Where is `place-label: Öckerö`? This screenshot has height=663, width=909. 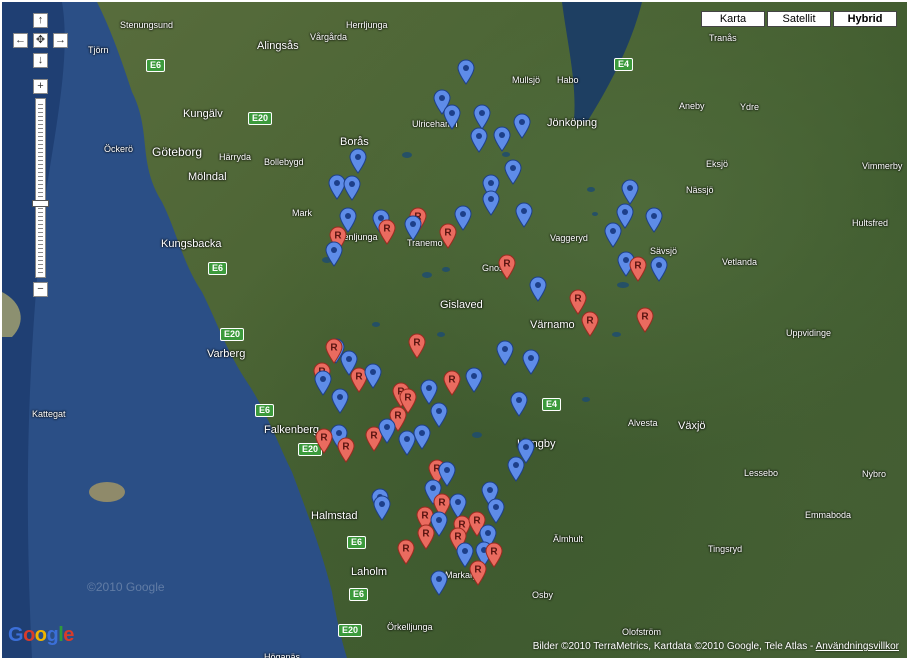
place-label: Öckerö is located at coordinates (119, 149).